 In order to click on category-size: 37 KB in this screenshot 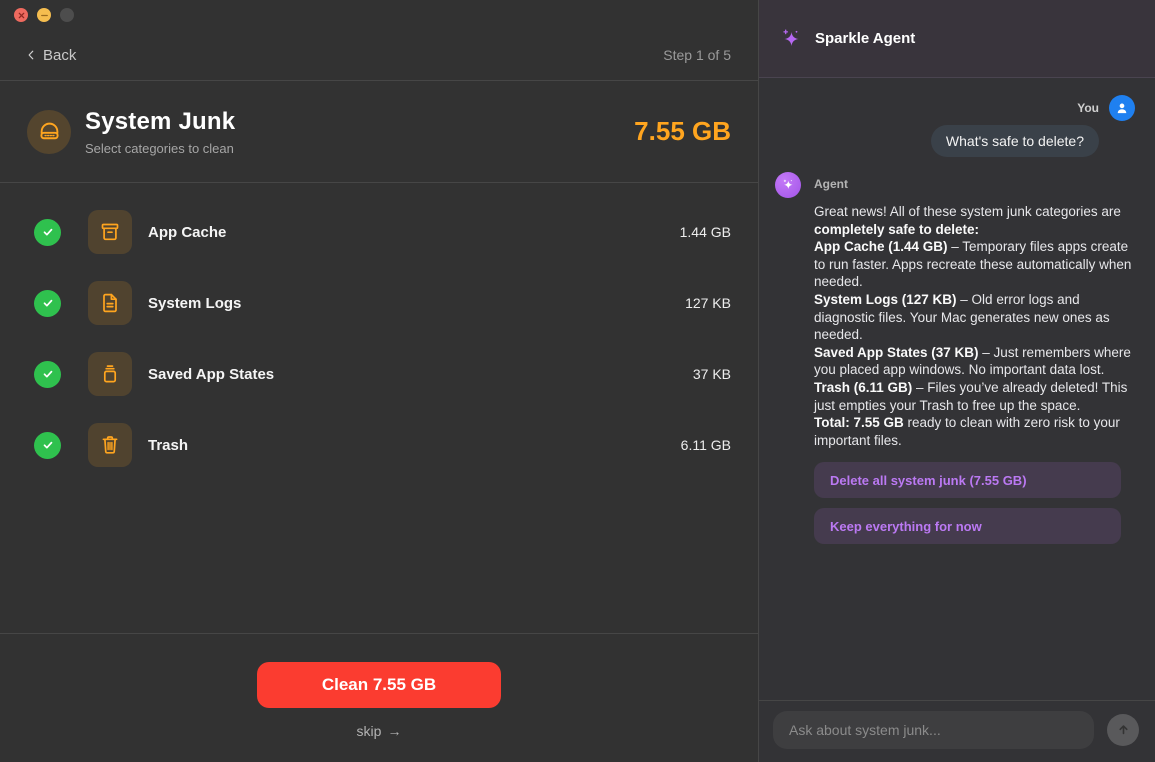, I will do `click(711, 374)`.